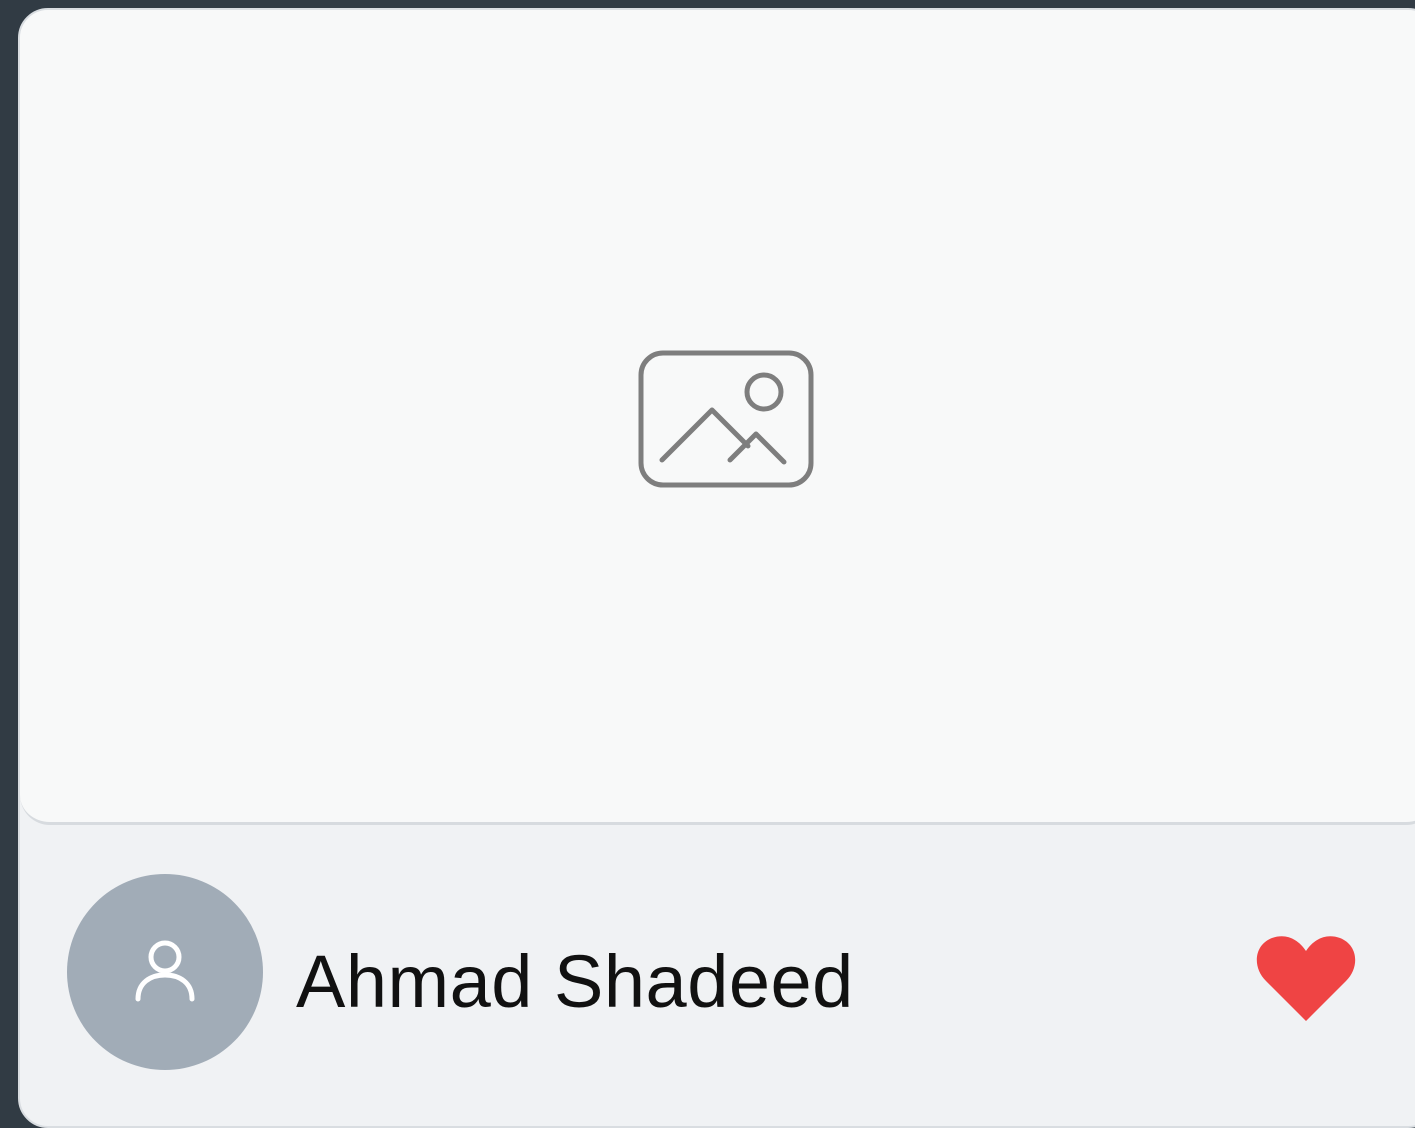 The width and height of the screenshot is (1415, 1128). I want to click on user-icon, so click(165, 971).